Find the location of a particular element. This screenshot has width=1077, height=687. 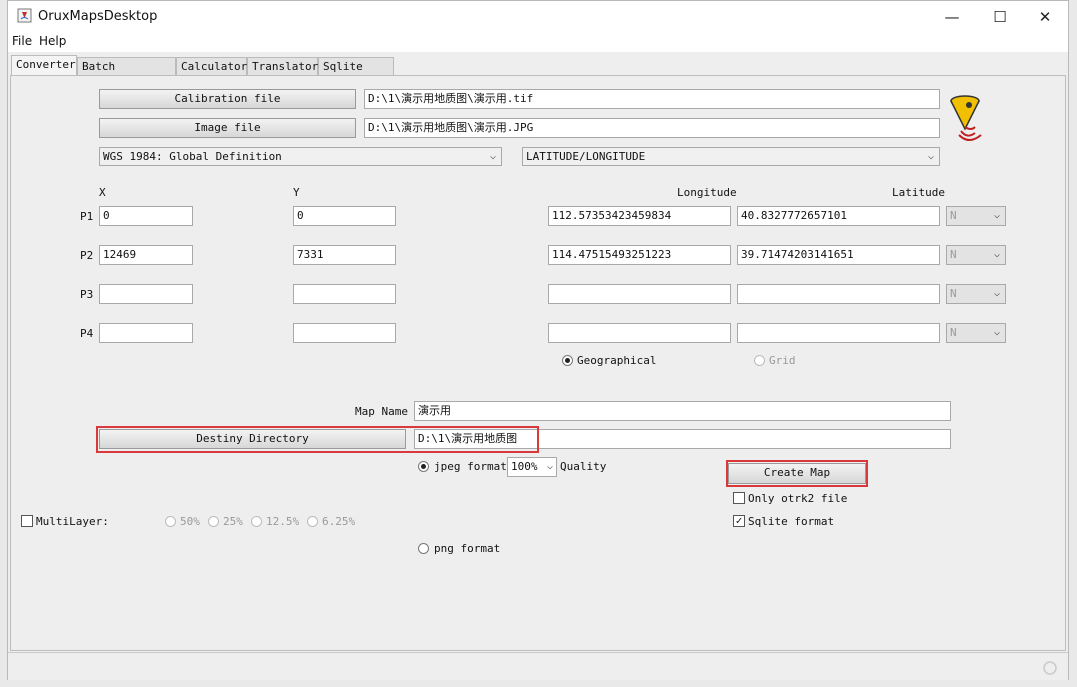

datum-select: WGS 1984: Global Definition ⌵ is located at coordinates (300, 156).